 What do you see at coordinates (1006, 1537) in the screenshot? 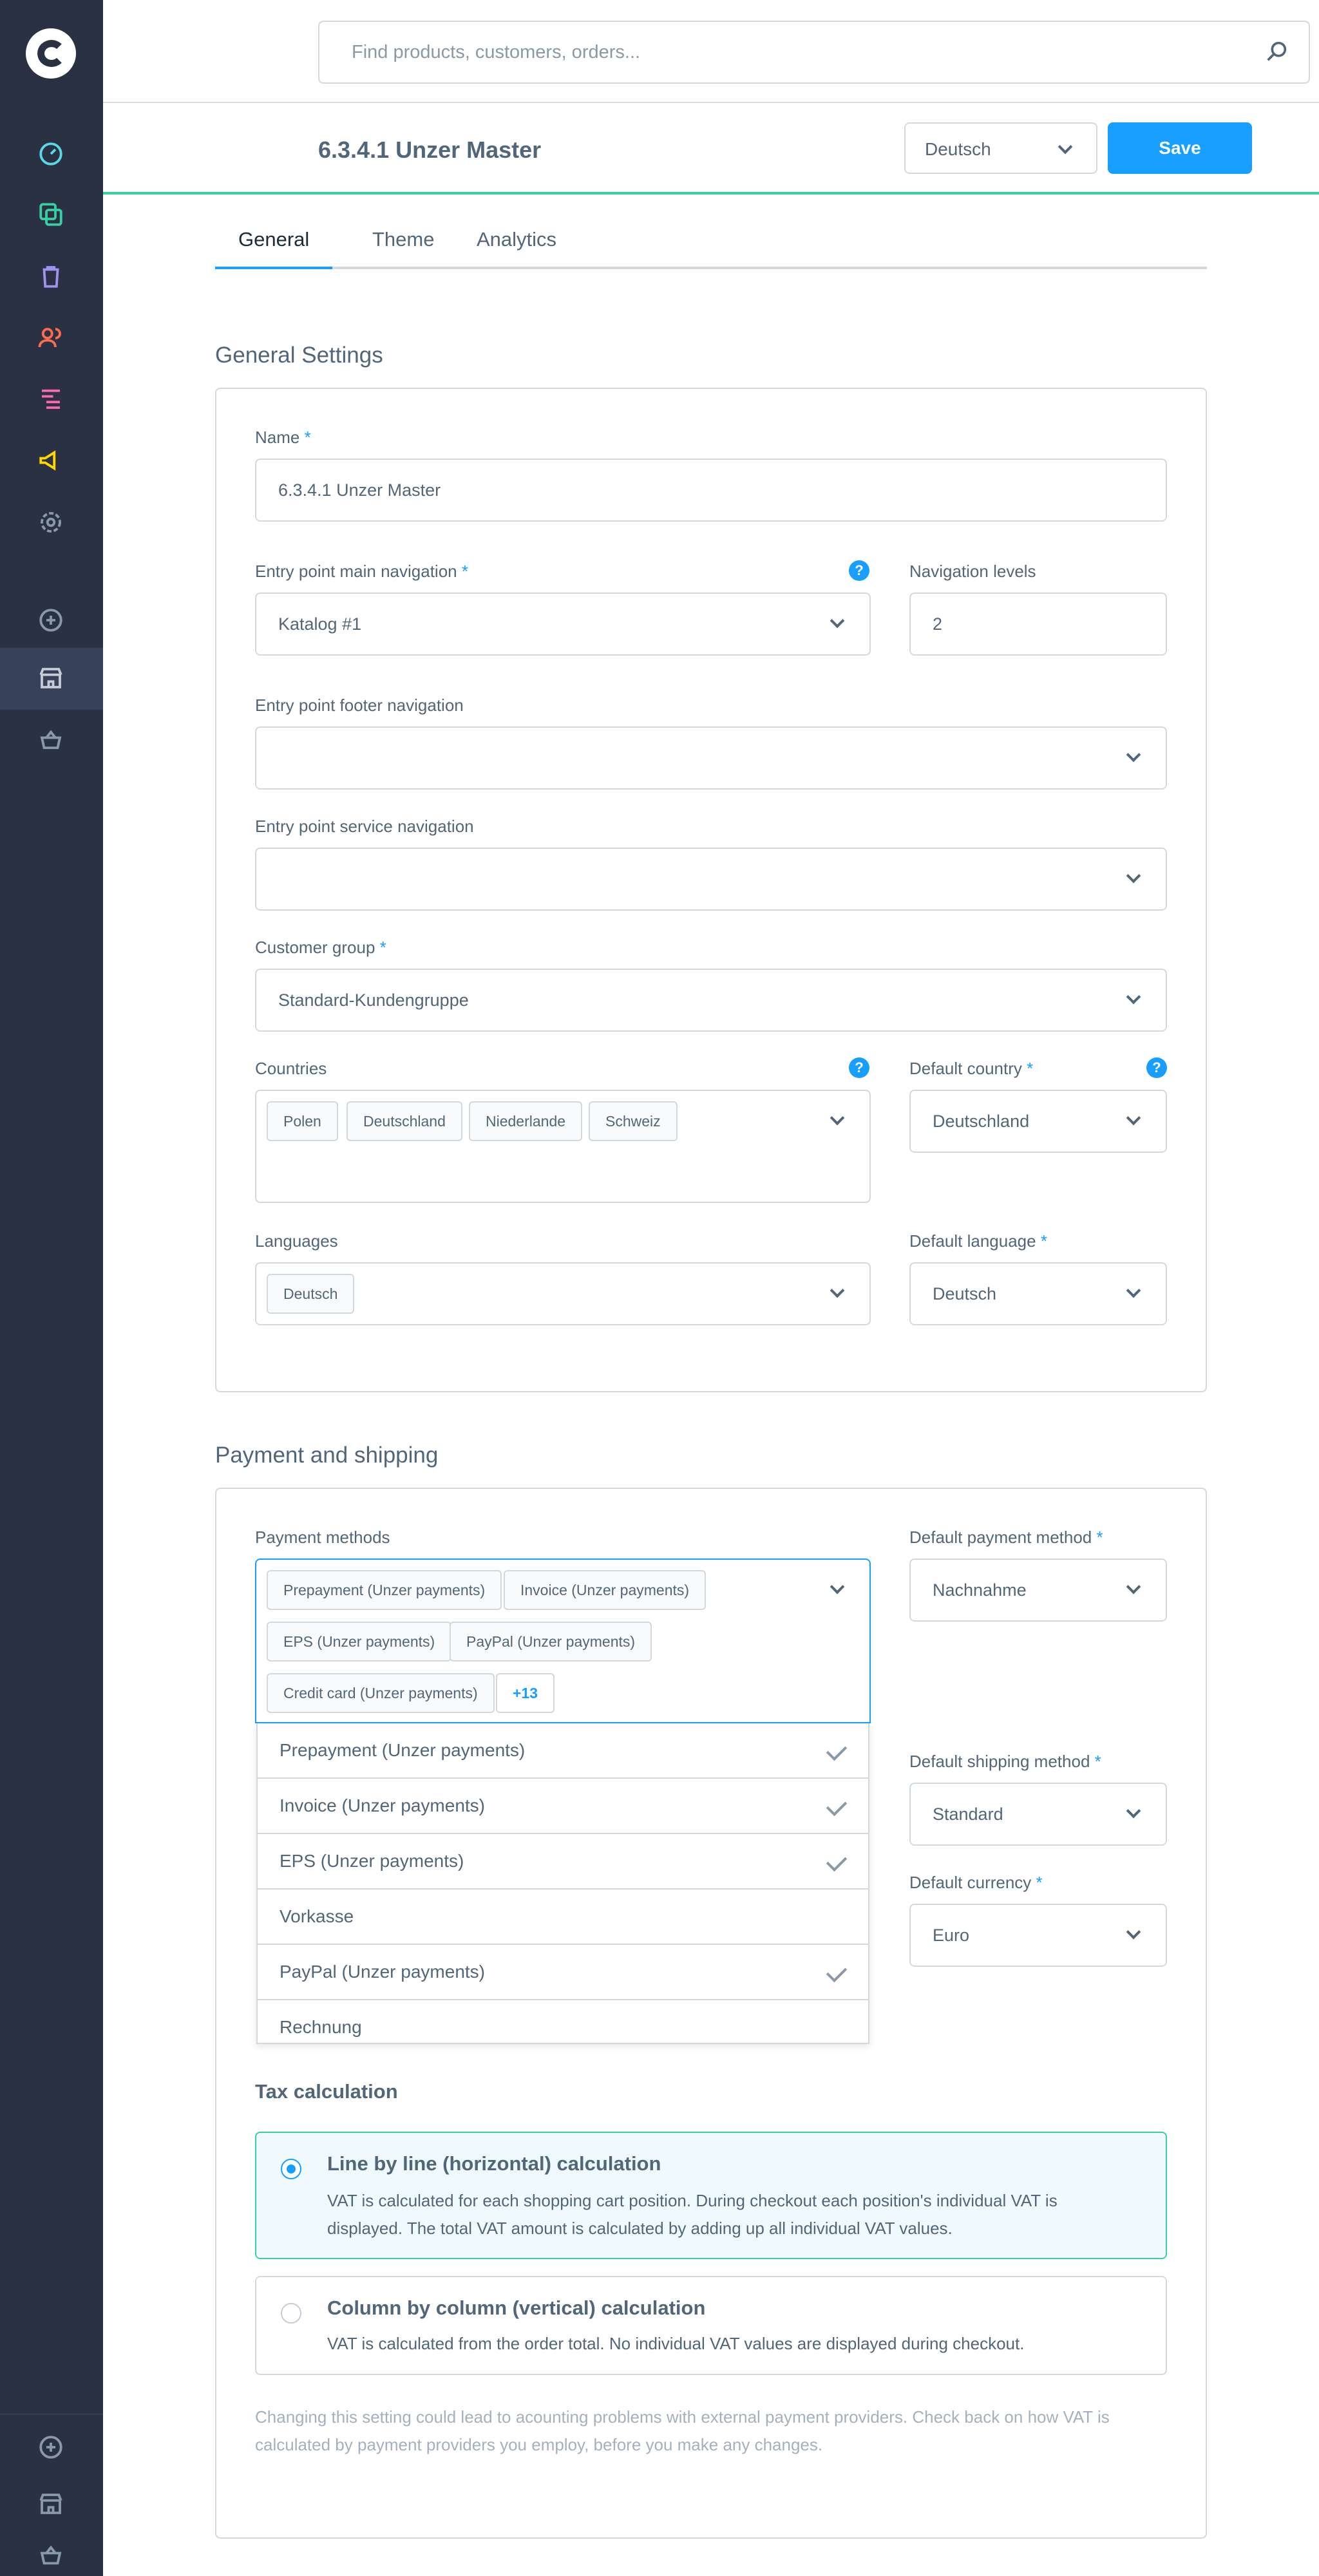
I see `default-payment-label: Default payment method *` at bounding box center [1006, 1537].